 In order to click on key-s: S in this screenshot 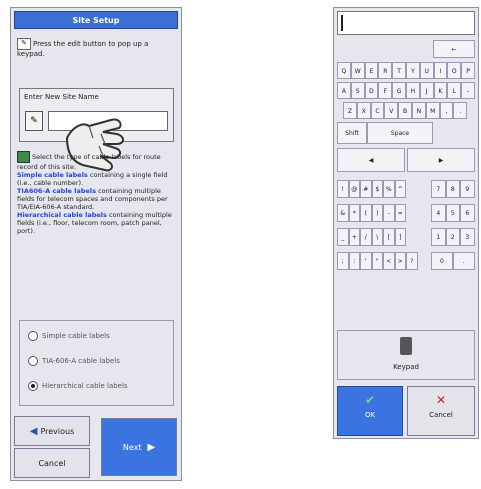, I will do `click(357, 90)`.